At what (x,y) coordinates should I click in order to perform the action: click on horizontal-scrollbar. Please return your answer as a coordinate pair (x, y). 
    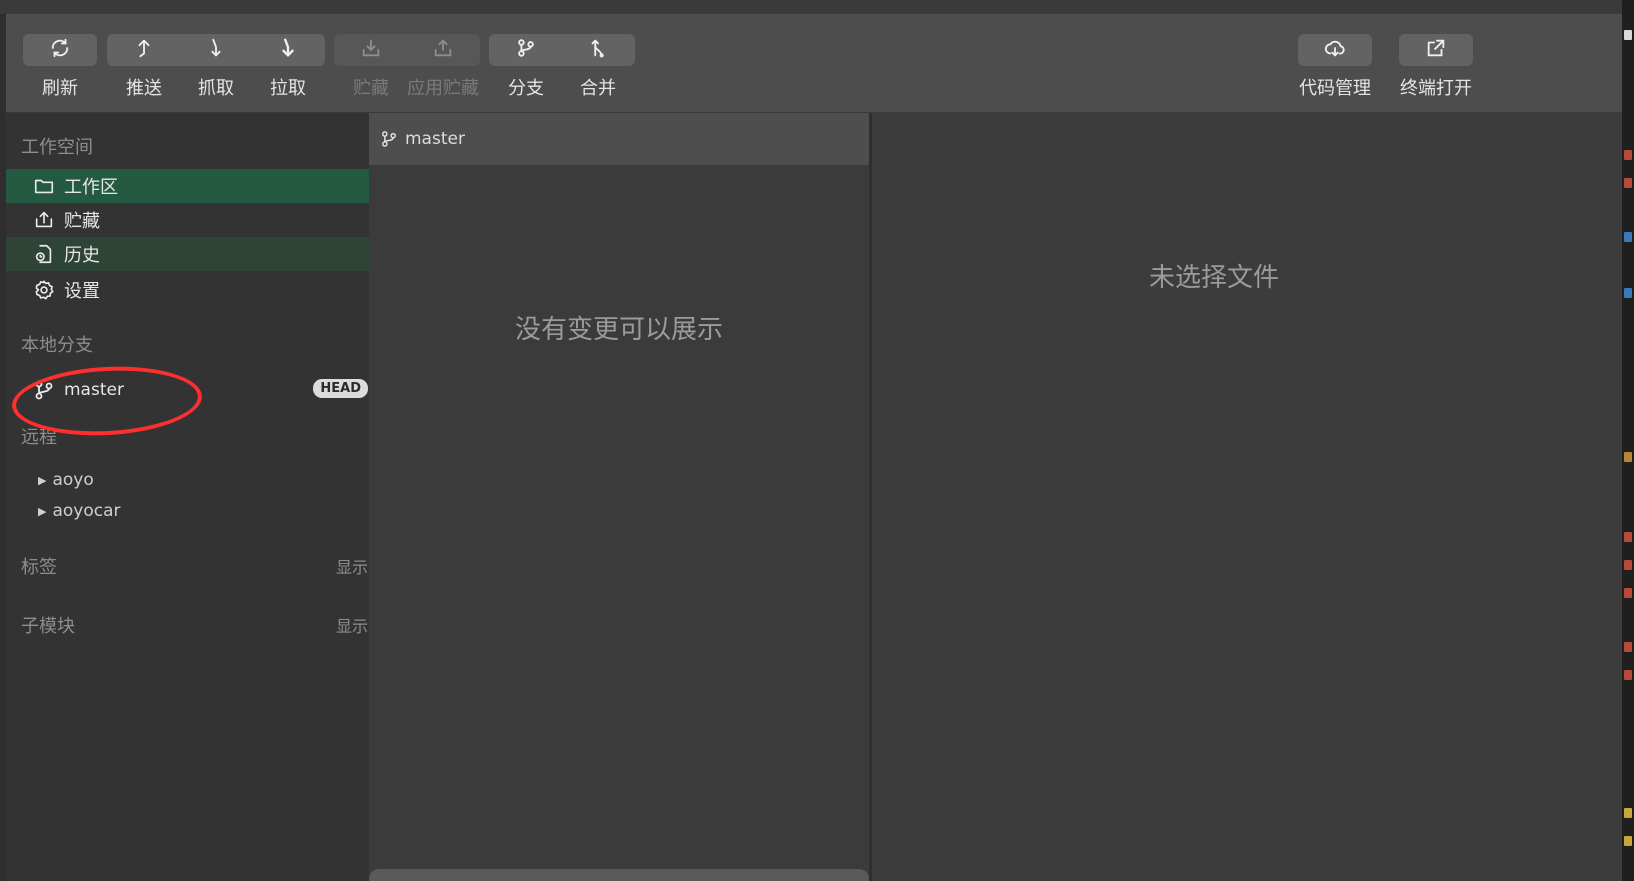
    Looking at the image, I should click on (619, 875).